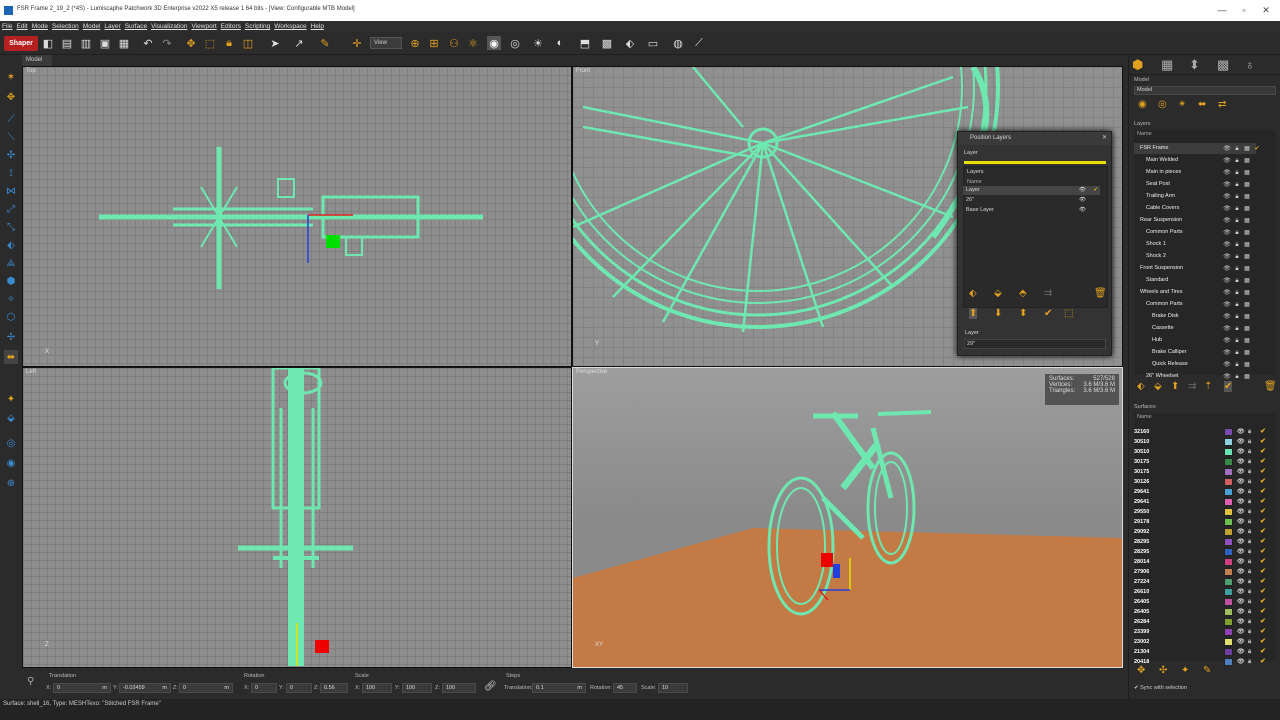  Describe the element at coordinates (11, 97) in the screenshot. I see `transform-tool-icon: ✥` at that location.